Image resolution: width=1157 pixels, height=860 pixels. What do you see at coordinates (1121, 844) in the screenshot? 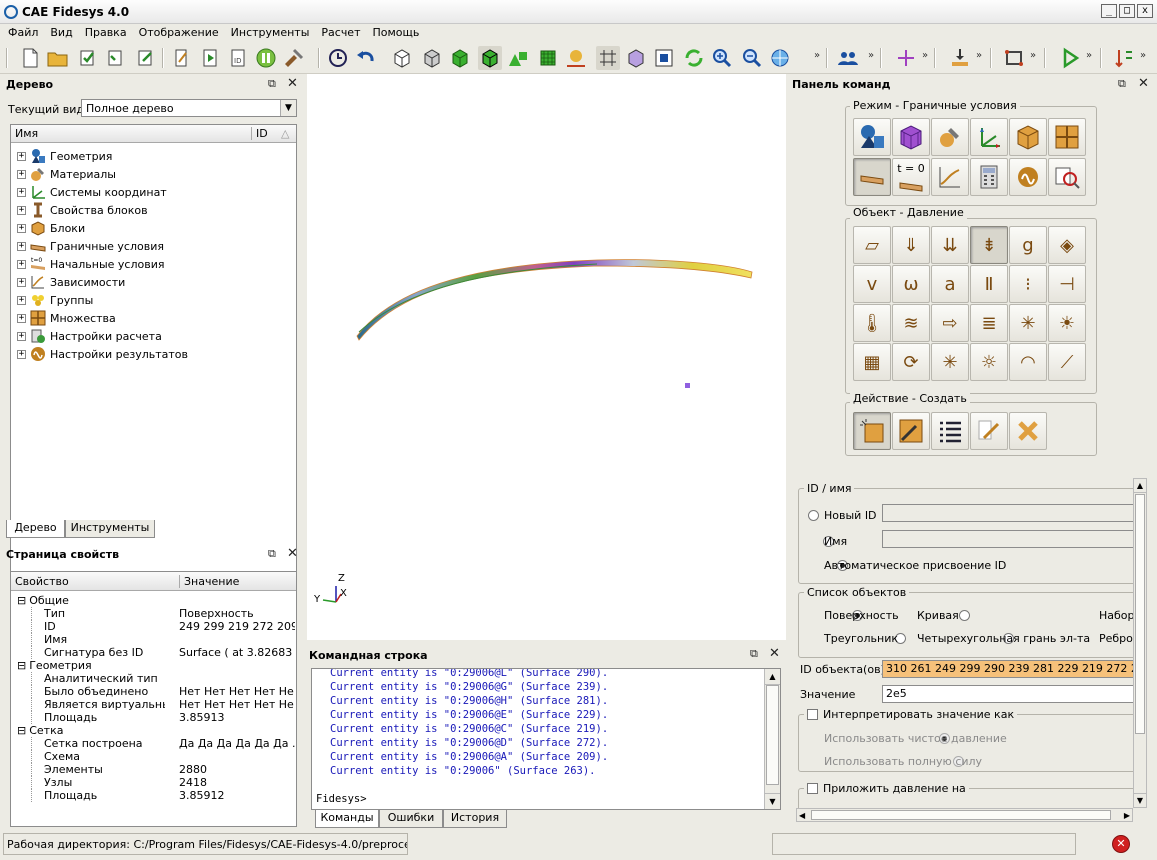
I see `stop-icon: ✕` at bounding box center [1121, 844].